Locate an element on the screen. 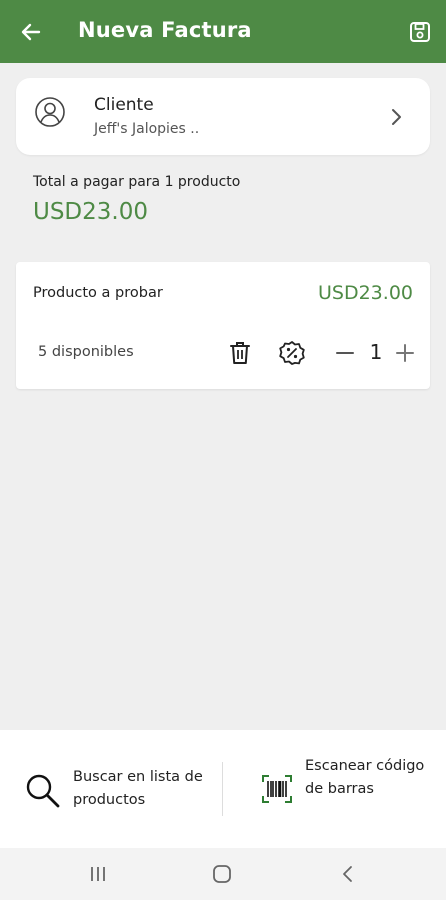 The width and height of the screenshot is (446, 900). search-products-label: Buscar en lista de productos is located at coordinates (138, 788).